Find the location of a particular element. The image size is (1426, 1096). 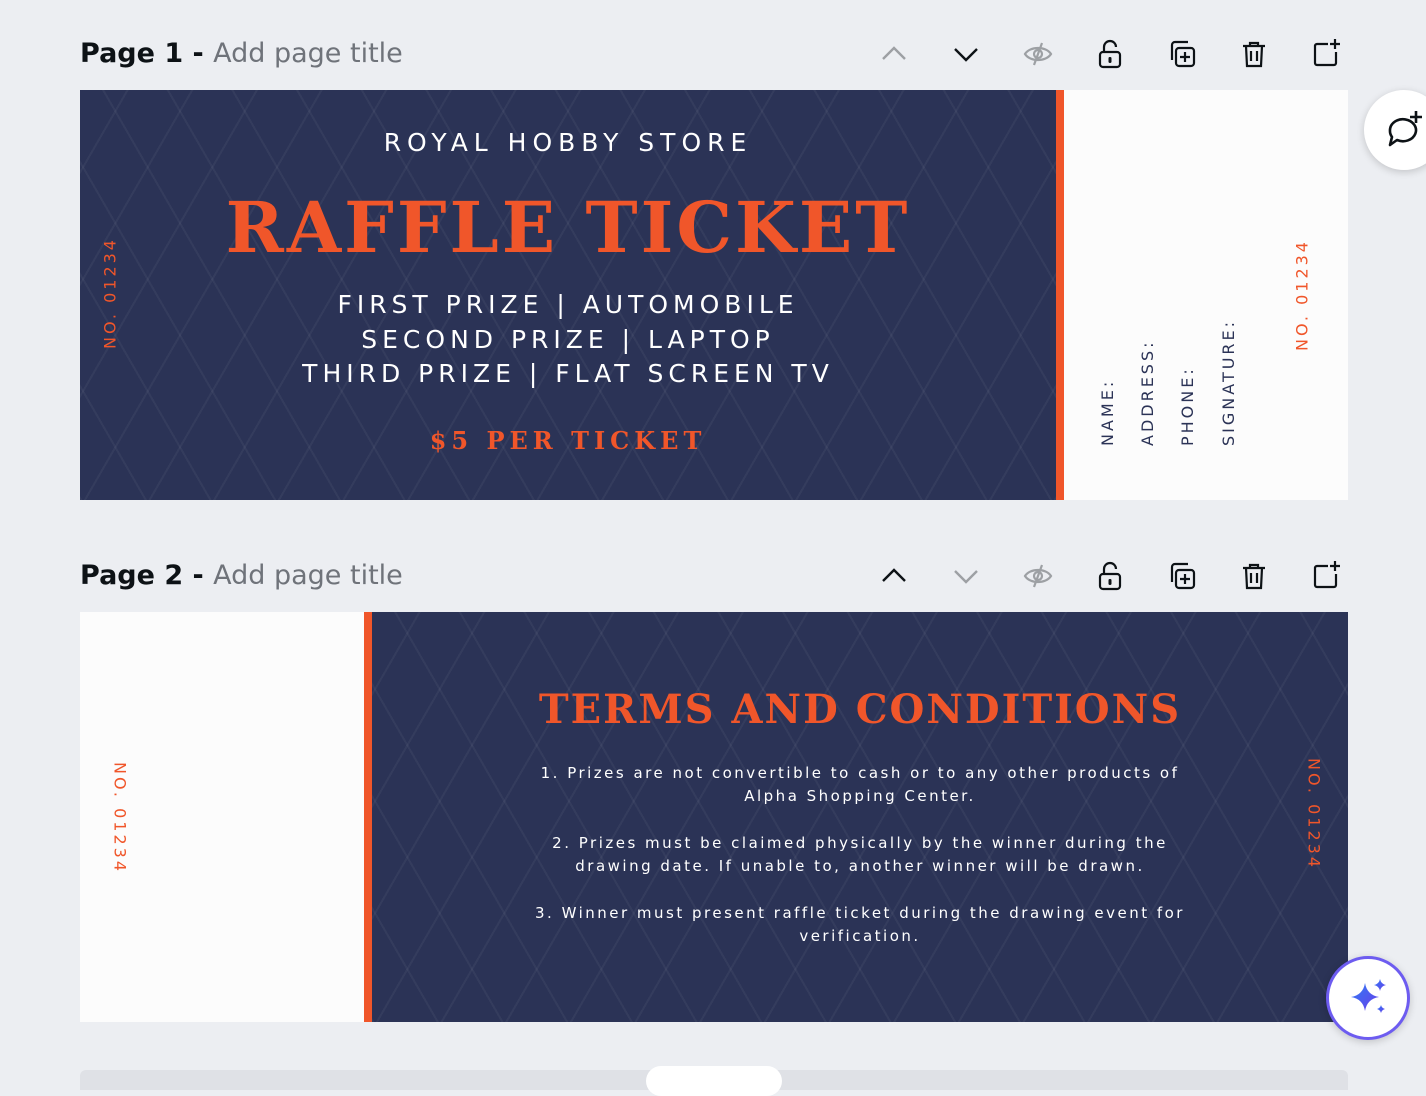

prize-line-1: FIRST PRIZE | AUTOMOBILE is located at coordinates (568, 304).